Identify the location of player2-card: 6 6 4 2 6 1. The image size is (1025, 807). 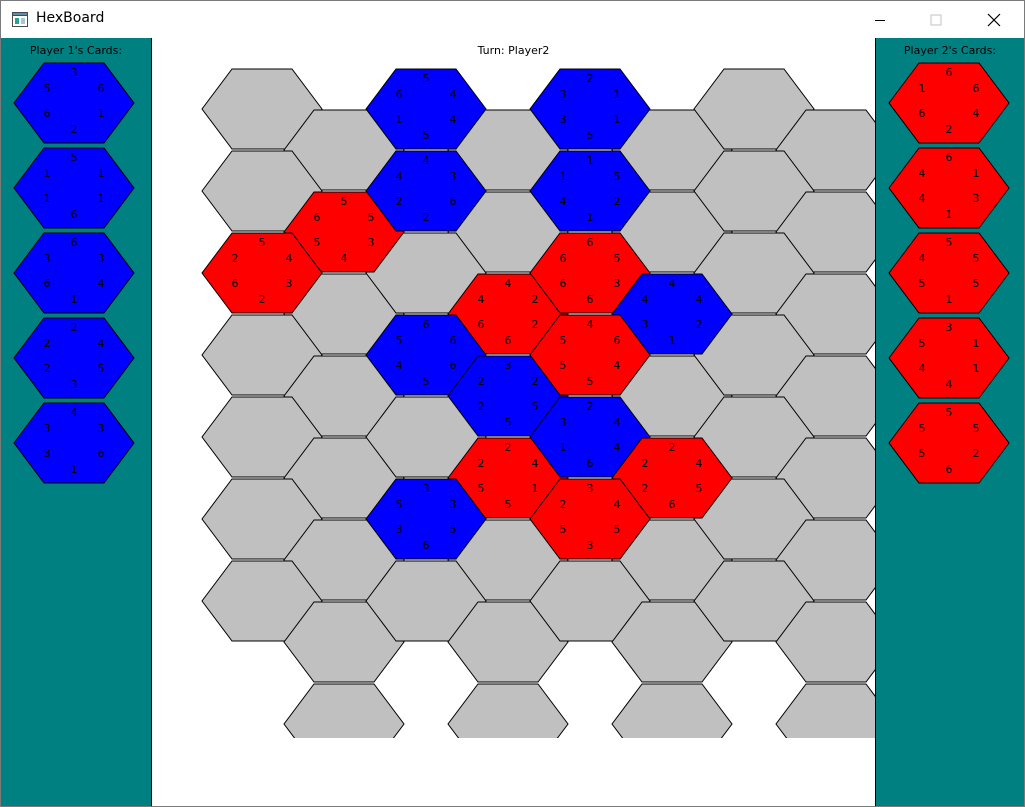
(949, 103).